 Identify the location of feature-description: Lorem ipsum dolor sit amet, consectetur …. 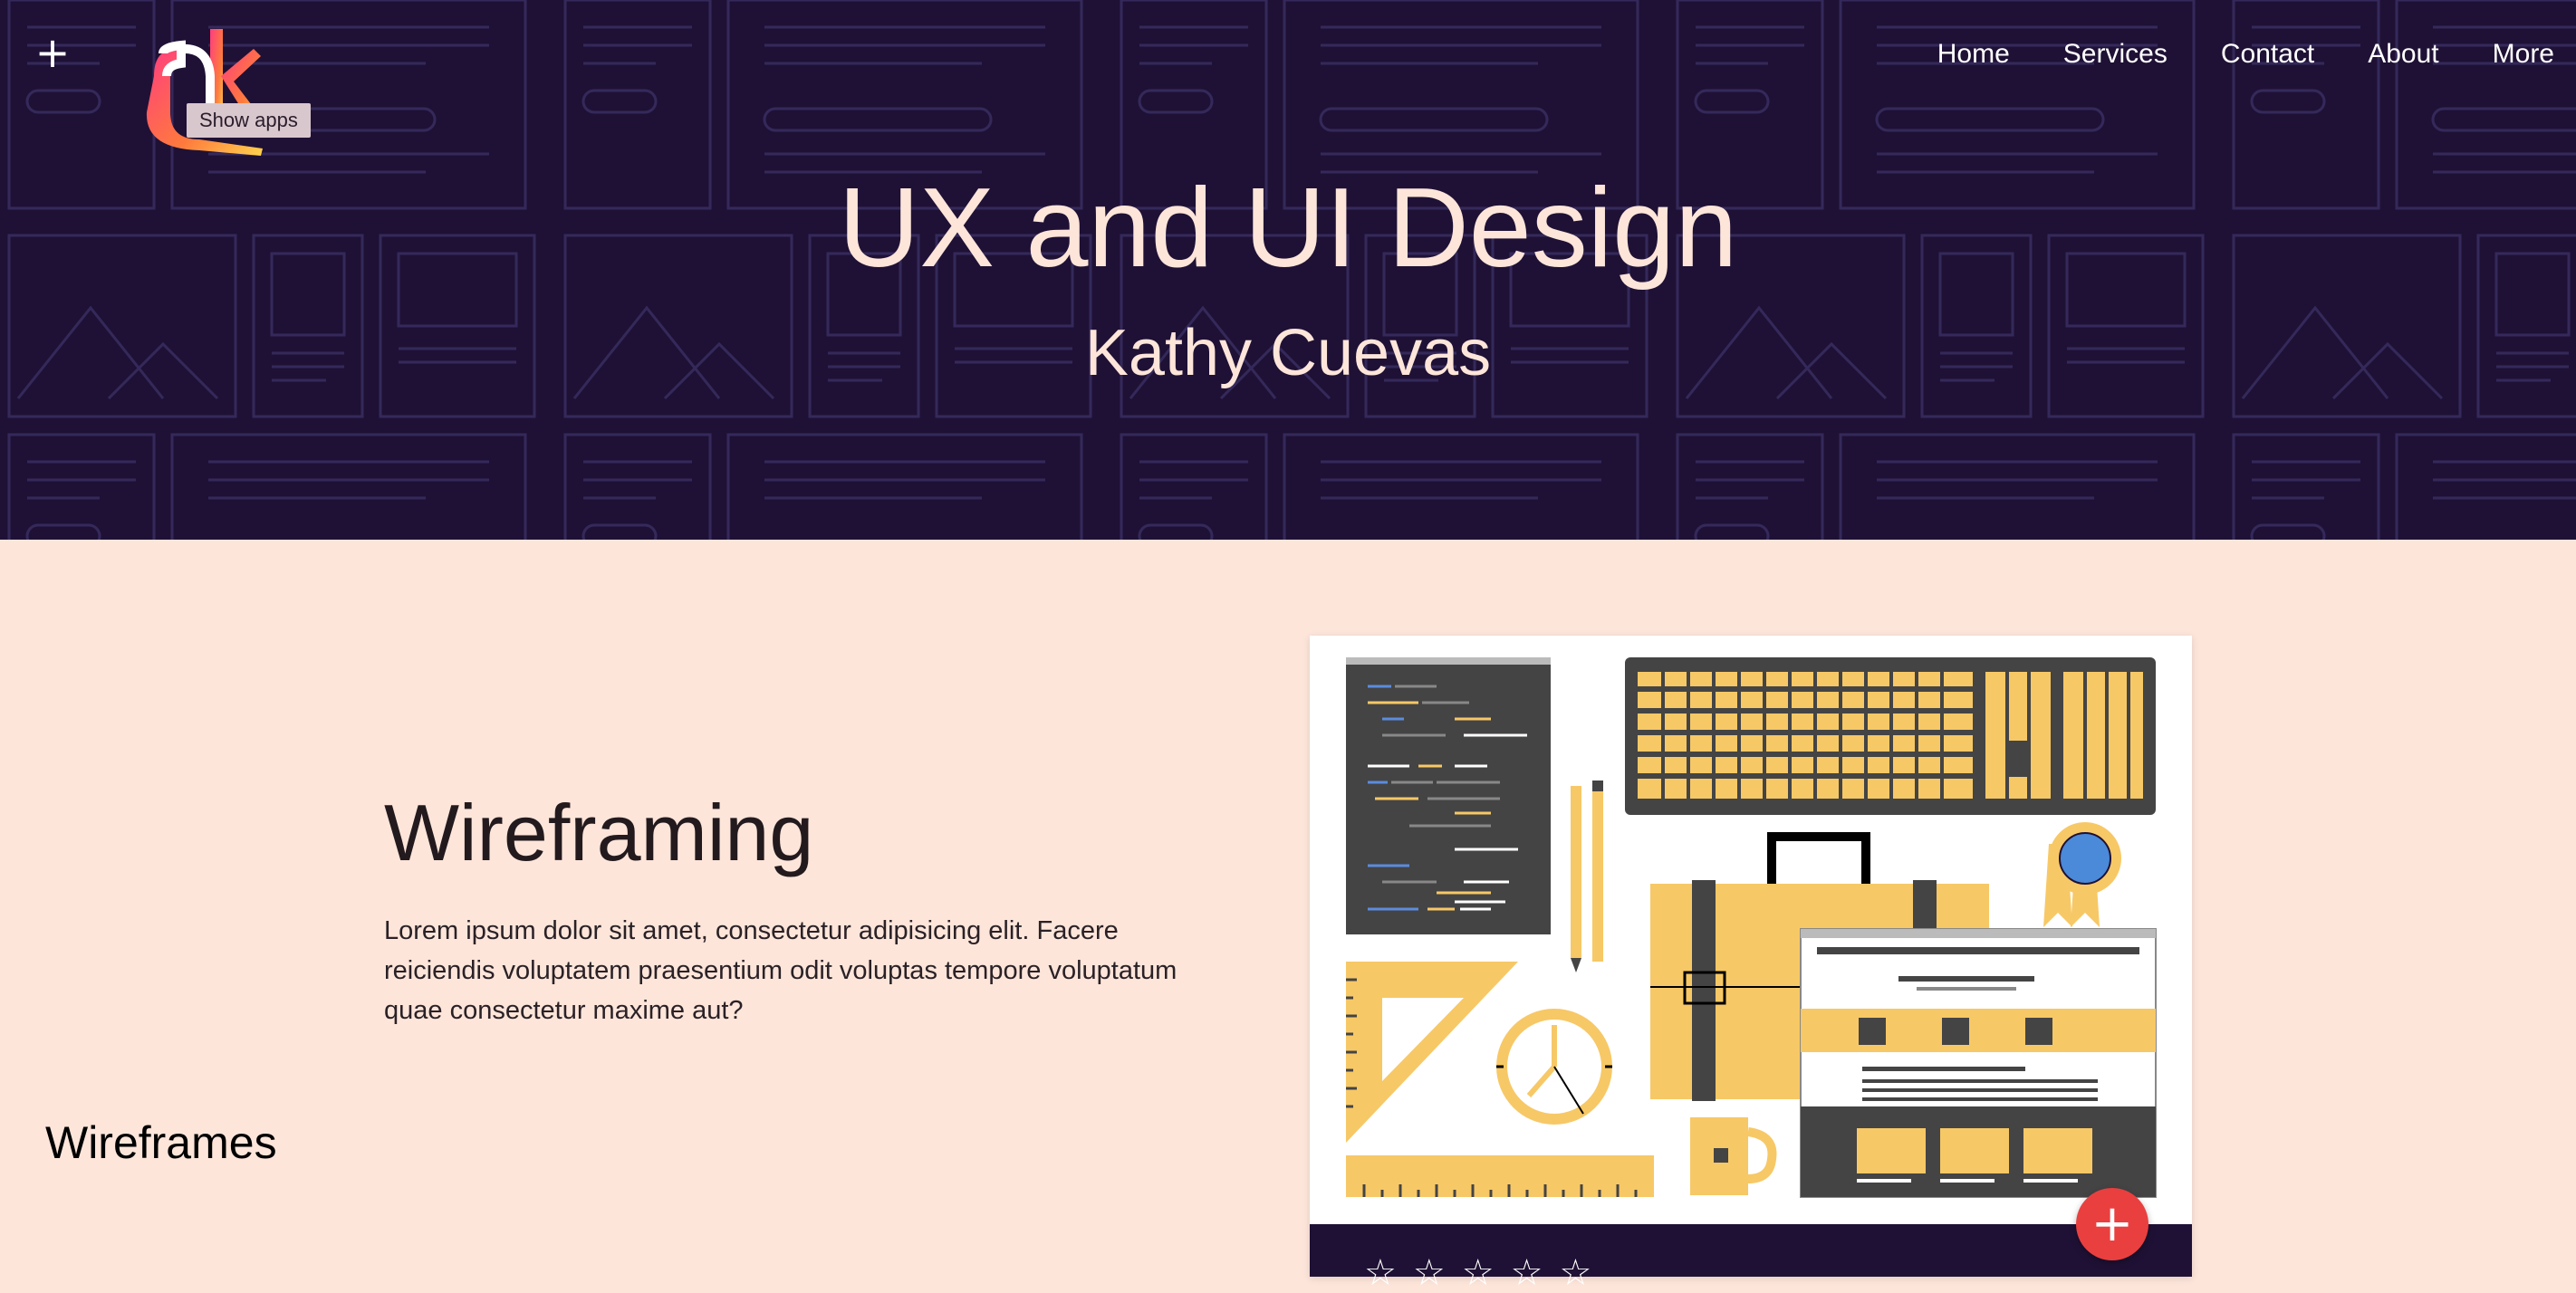
(780, 970).